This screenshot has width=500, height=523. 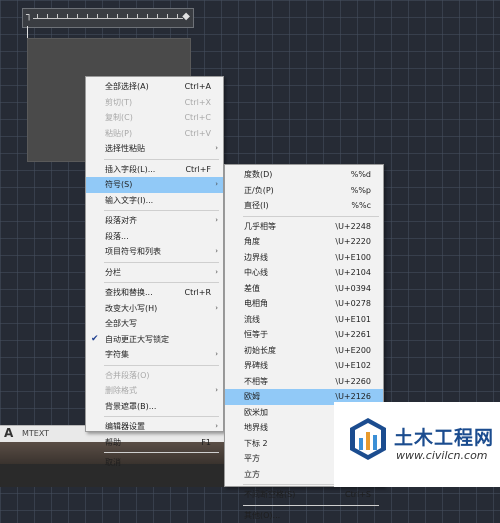 I want to click on context-menu-item-14: 分栏 ›, so click(x=154, y=273).